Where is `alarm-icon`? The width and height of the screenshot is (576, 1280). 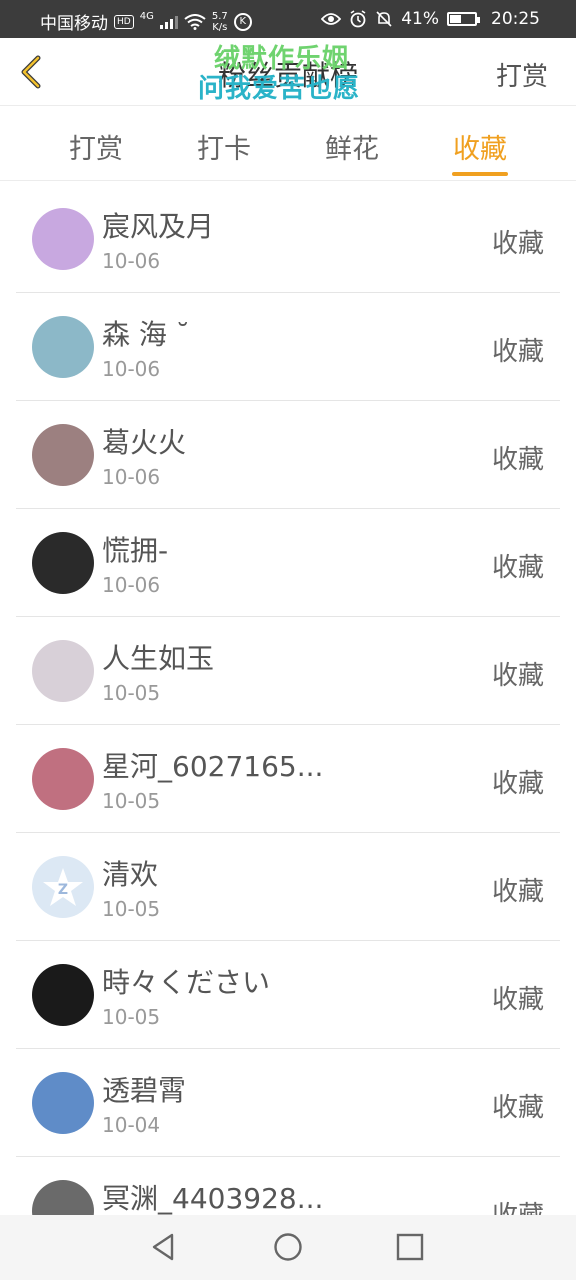 alarm-icon is located at coordinates (358, 19).